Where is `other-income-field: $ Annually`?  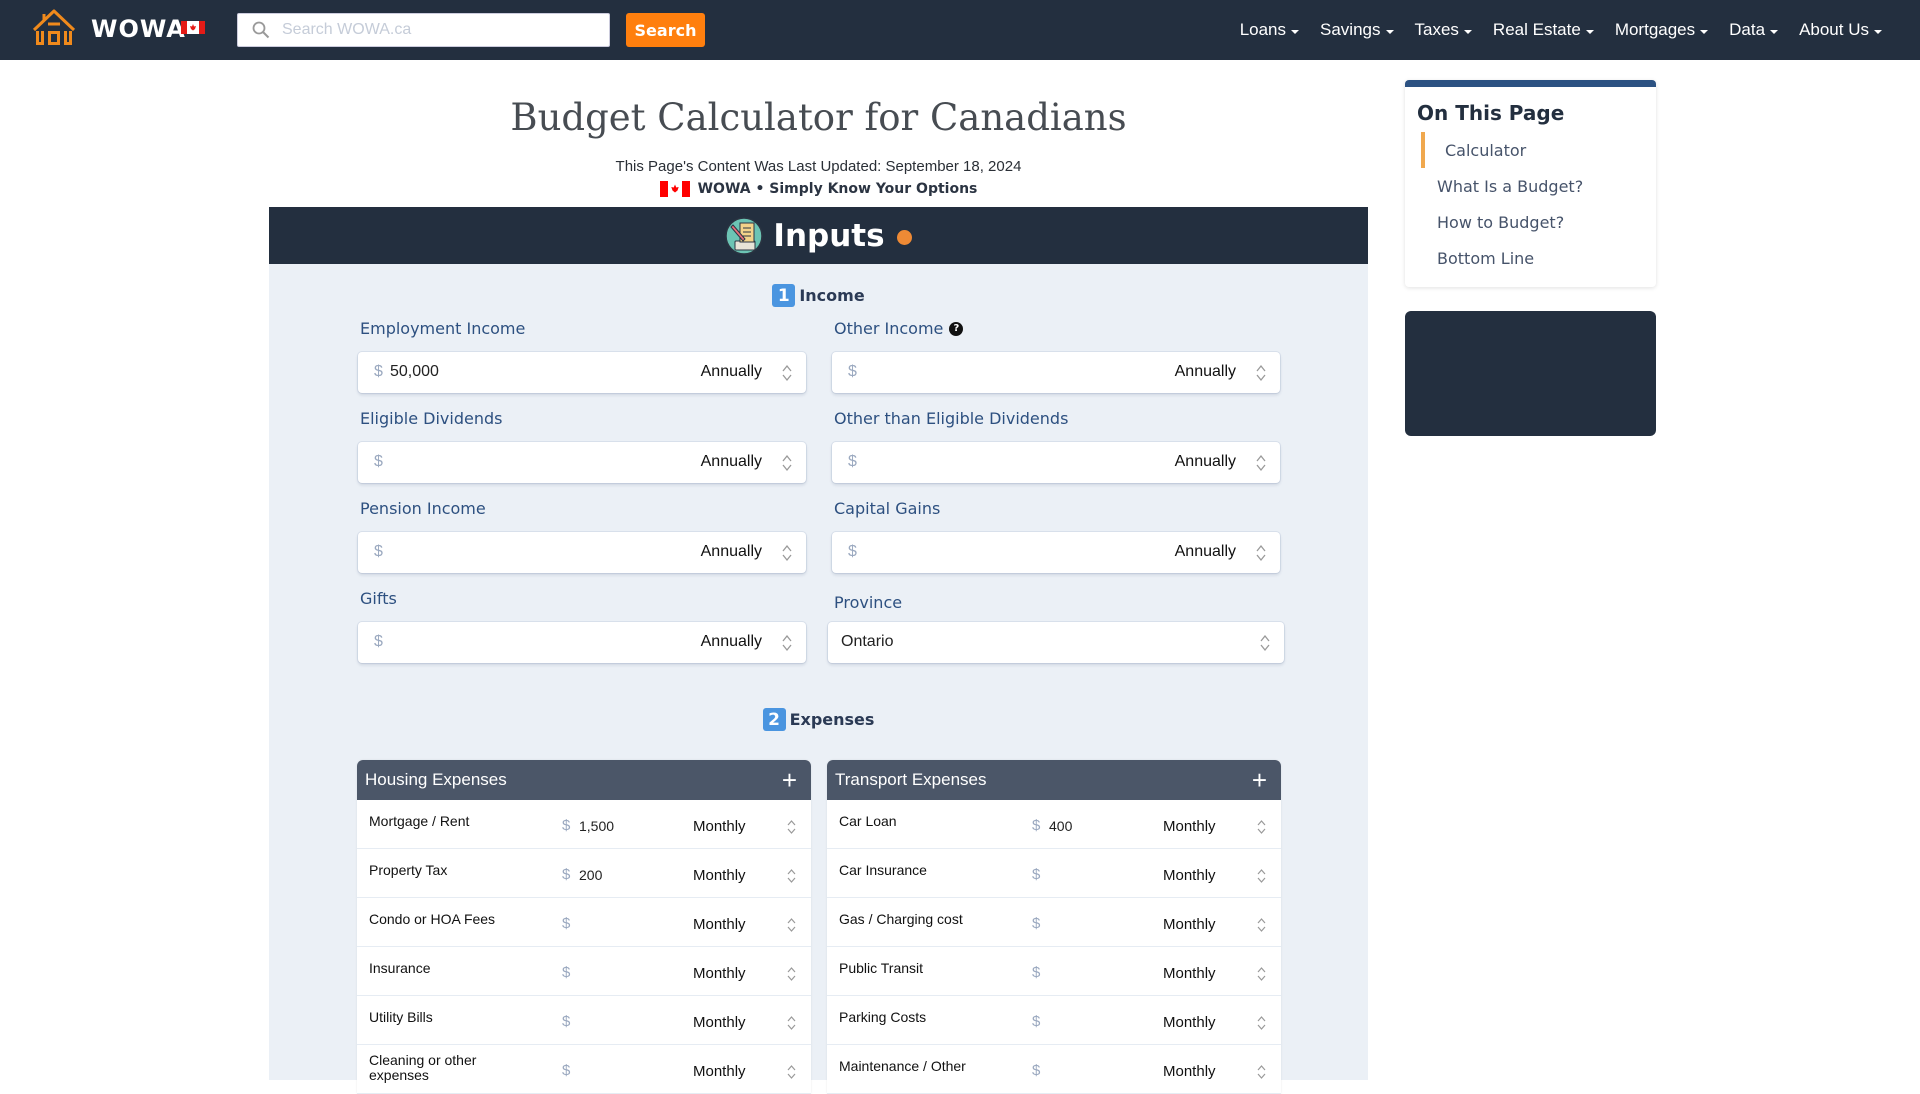
other-income-field: $ Annually is located at coordinates (1056, 372).